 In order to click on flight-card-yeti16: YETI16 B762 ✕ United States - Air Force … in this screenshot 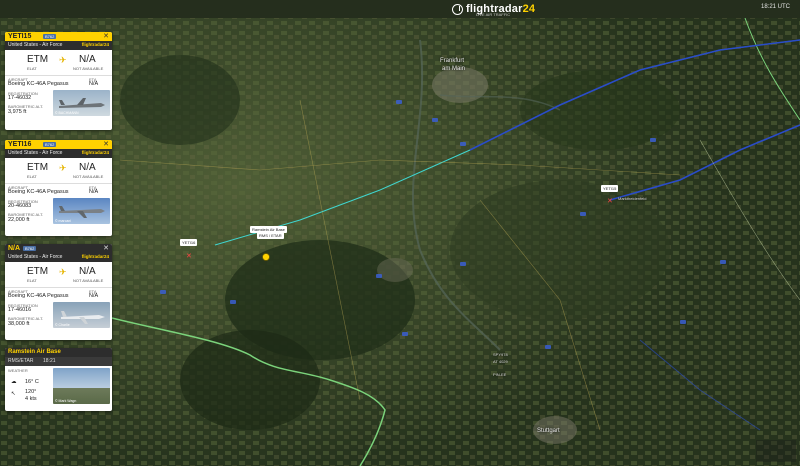, I will do `click(58, 188)`.